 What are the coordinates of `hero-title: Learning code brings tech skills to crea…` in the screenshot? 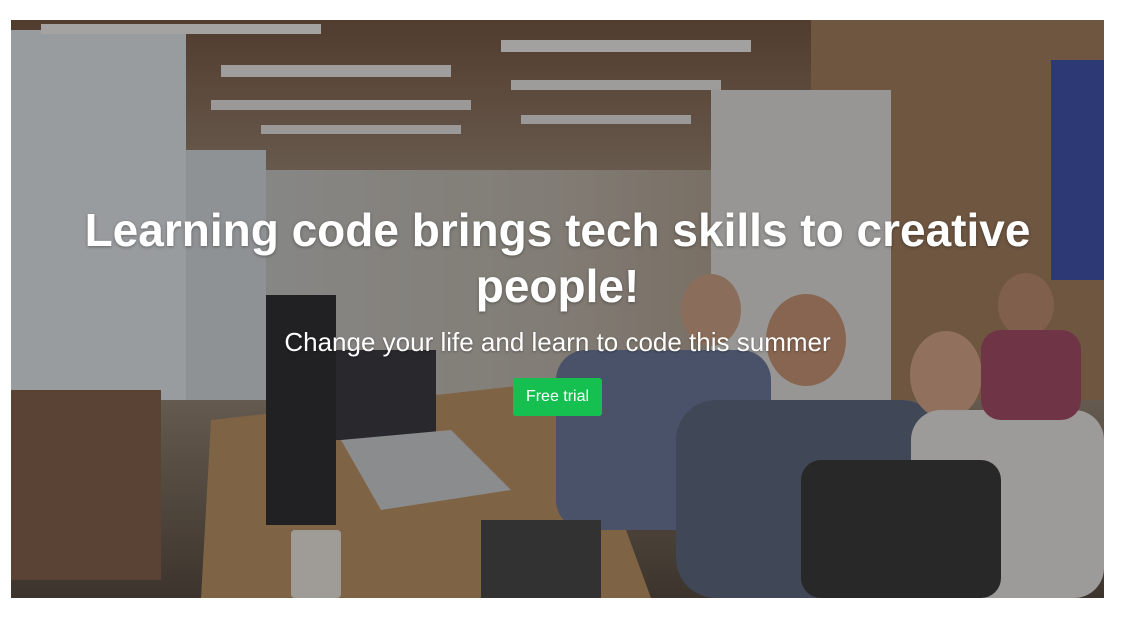 It's located at (557, 258).